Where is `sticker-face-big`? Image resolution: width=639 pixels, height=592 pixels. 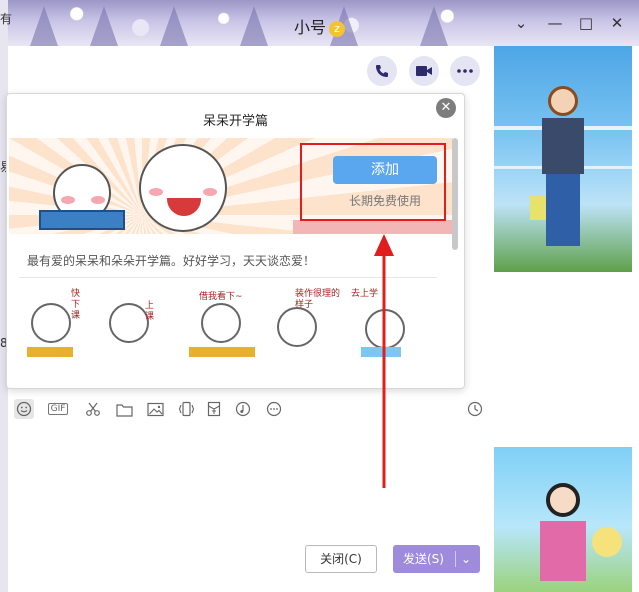 sticker-face-big is located at coordinates (183, 188).